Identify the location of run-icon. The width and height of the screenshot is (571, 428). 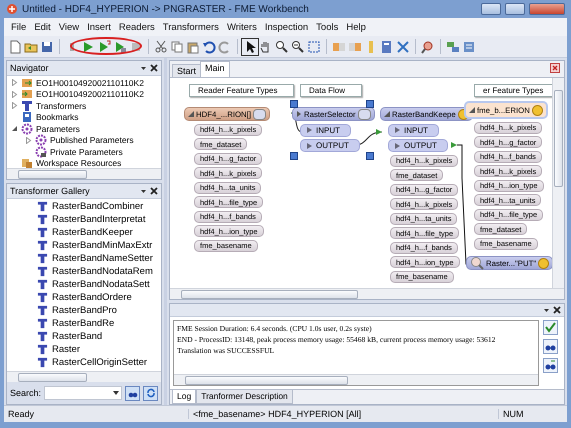
(88, 47).